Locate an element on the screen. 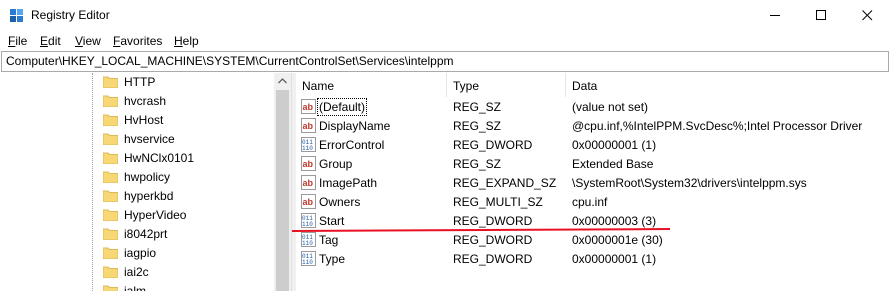 The image size is (890, 291). value-row-type: 011 110 Type REG_DWORD 0x00000001 (1) is located at coordinates (593, 258).